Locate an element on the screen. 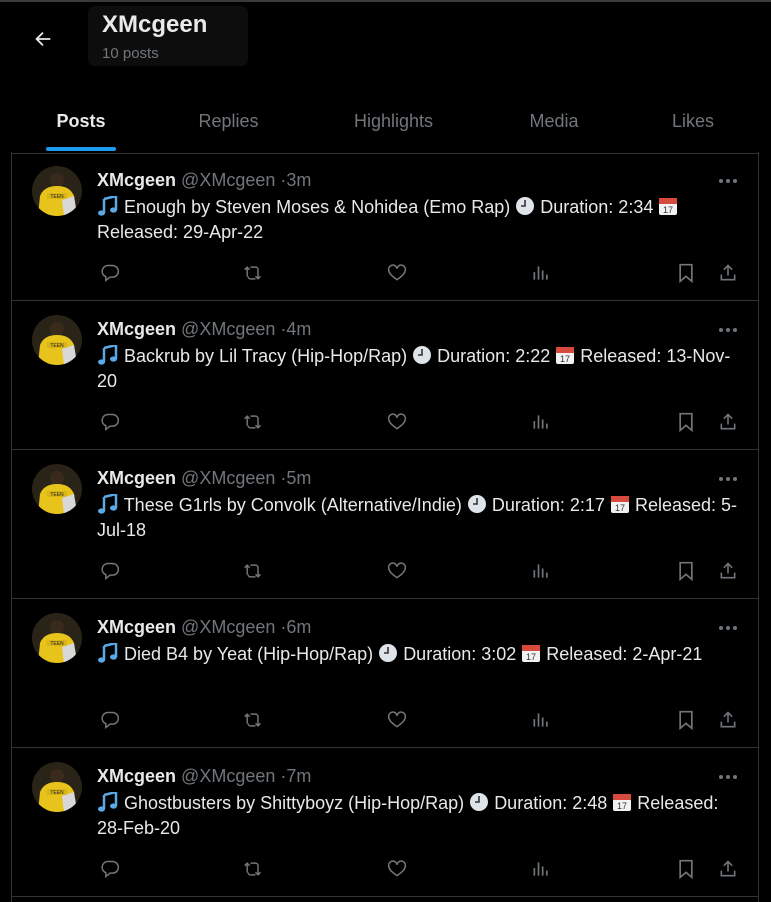  reply-icon is located at coordinates (110, 720).